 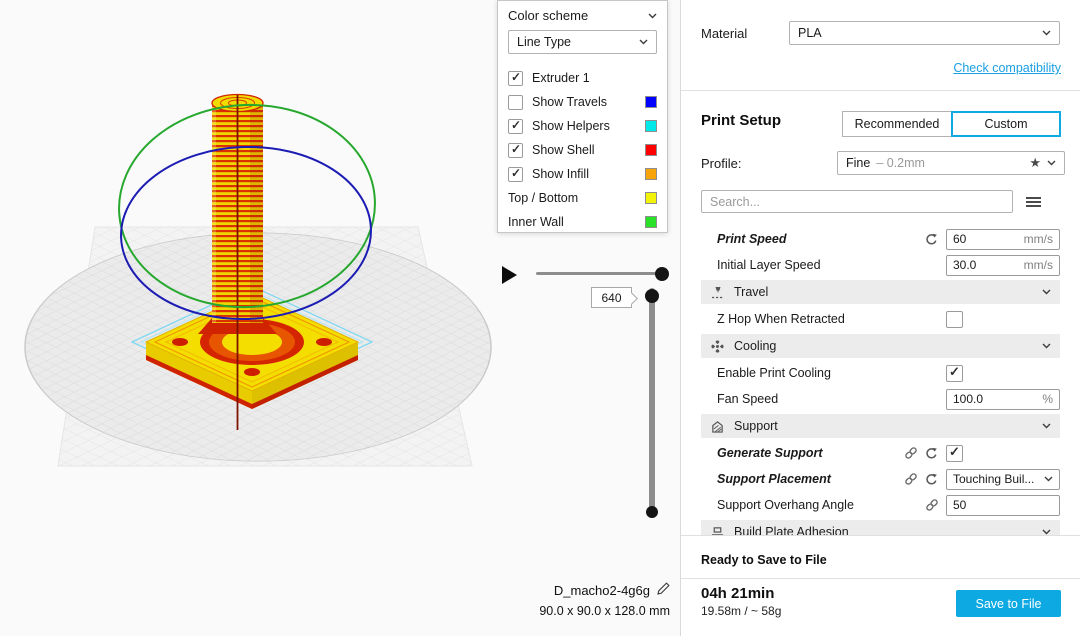 I want to click on menu-icon, so click(x=1033, y=202).